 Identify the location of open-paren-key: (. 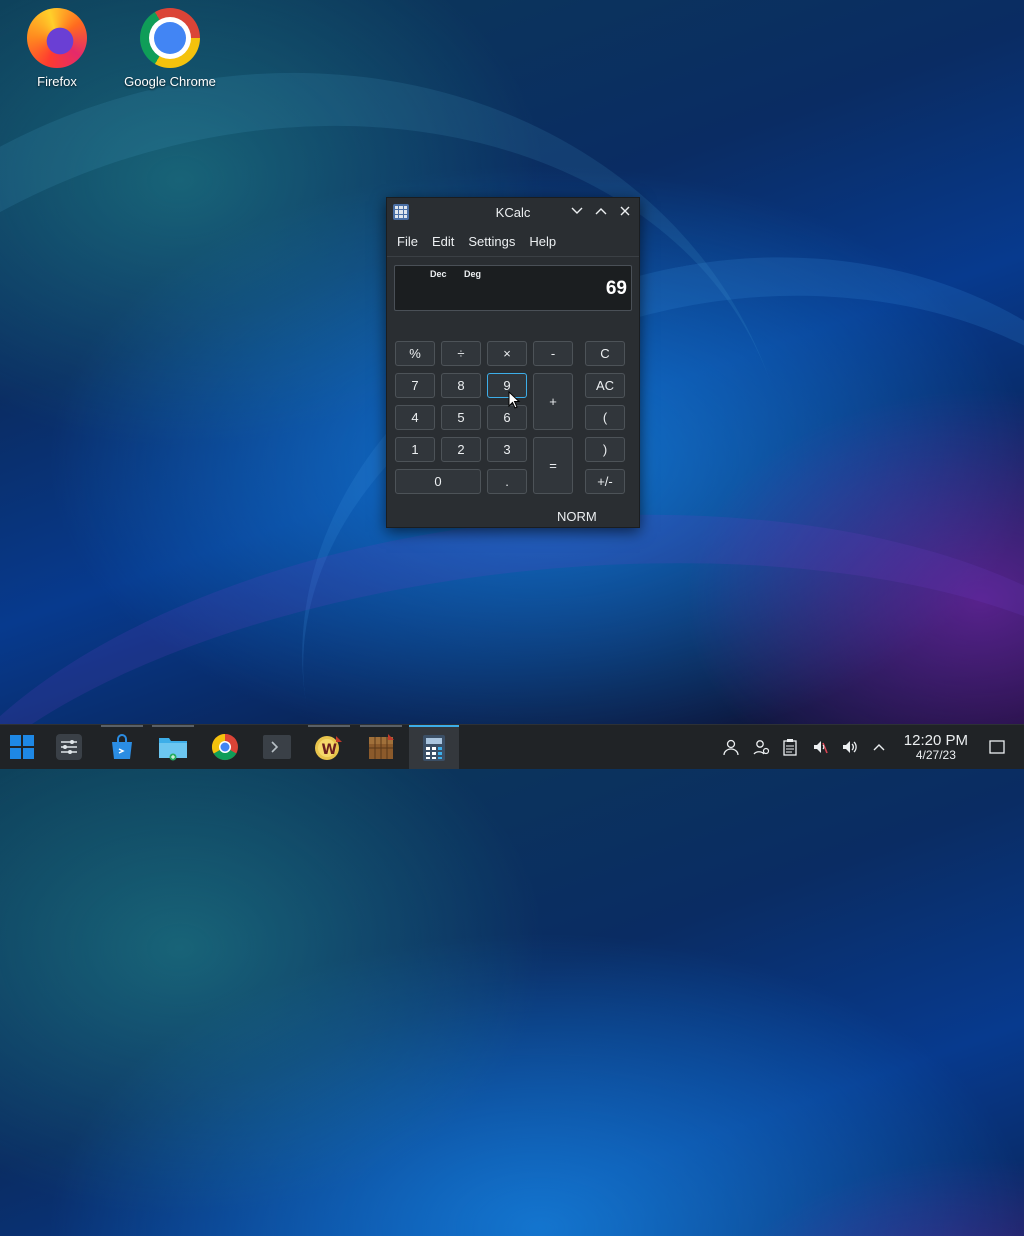
(605, 417).